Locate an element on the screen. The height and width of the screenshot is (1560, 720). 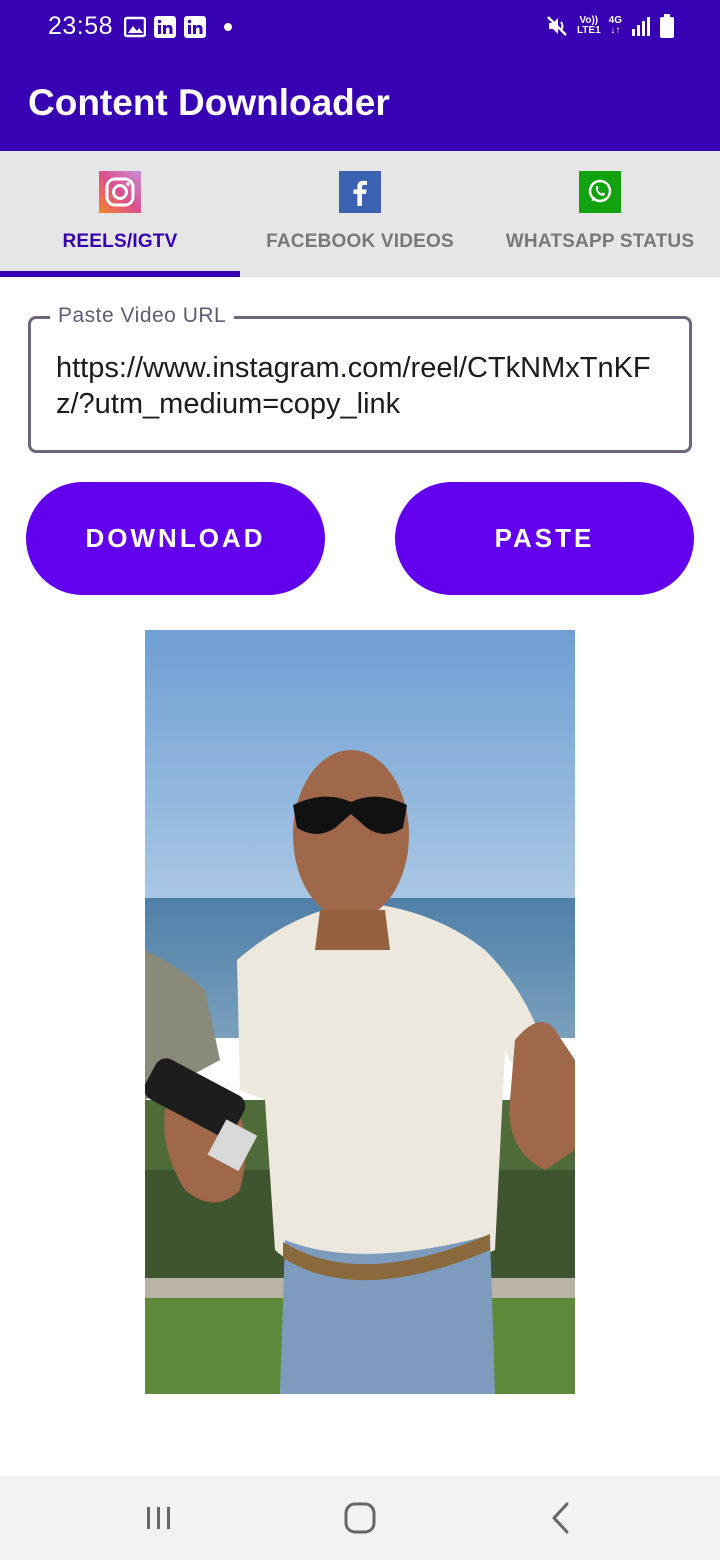
instagram-icon is located at coordinates (120, 192).